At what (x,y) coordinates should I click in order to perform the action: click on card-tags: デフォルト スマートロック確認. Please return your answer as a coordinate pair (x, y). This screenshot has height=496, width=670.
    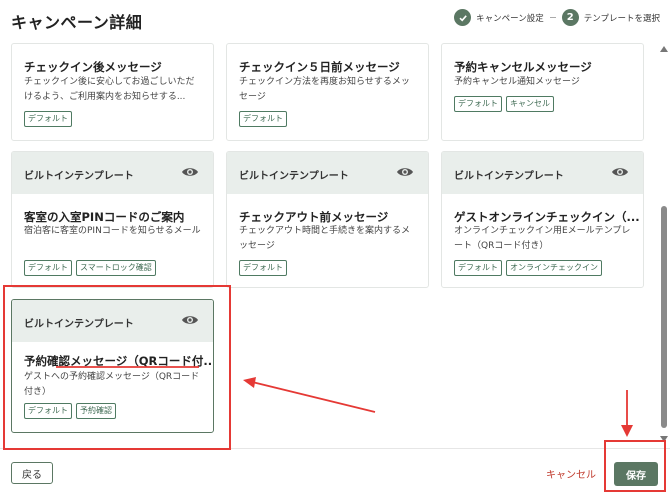
    Looking at the image, I should click on (90, 268).